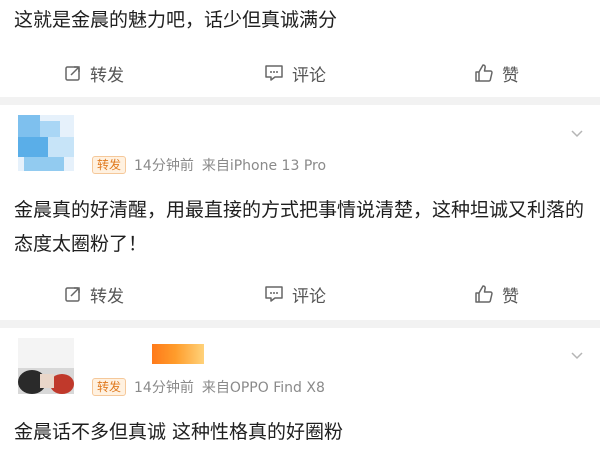 This screenshot has height=455, width=600. I want to click on device-source: 来自OPPO Find X8, so click(263, 388).